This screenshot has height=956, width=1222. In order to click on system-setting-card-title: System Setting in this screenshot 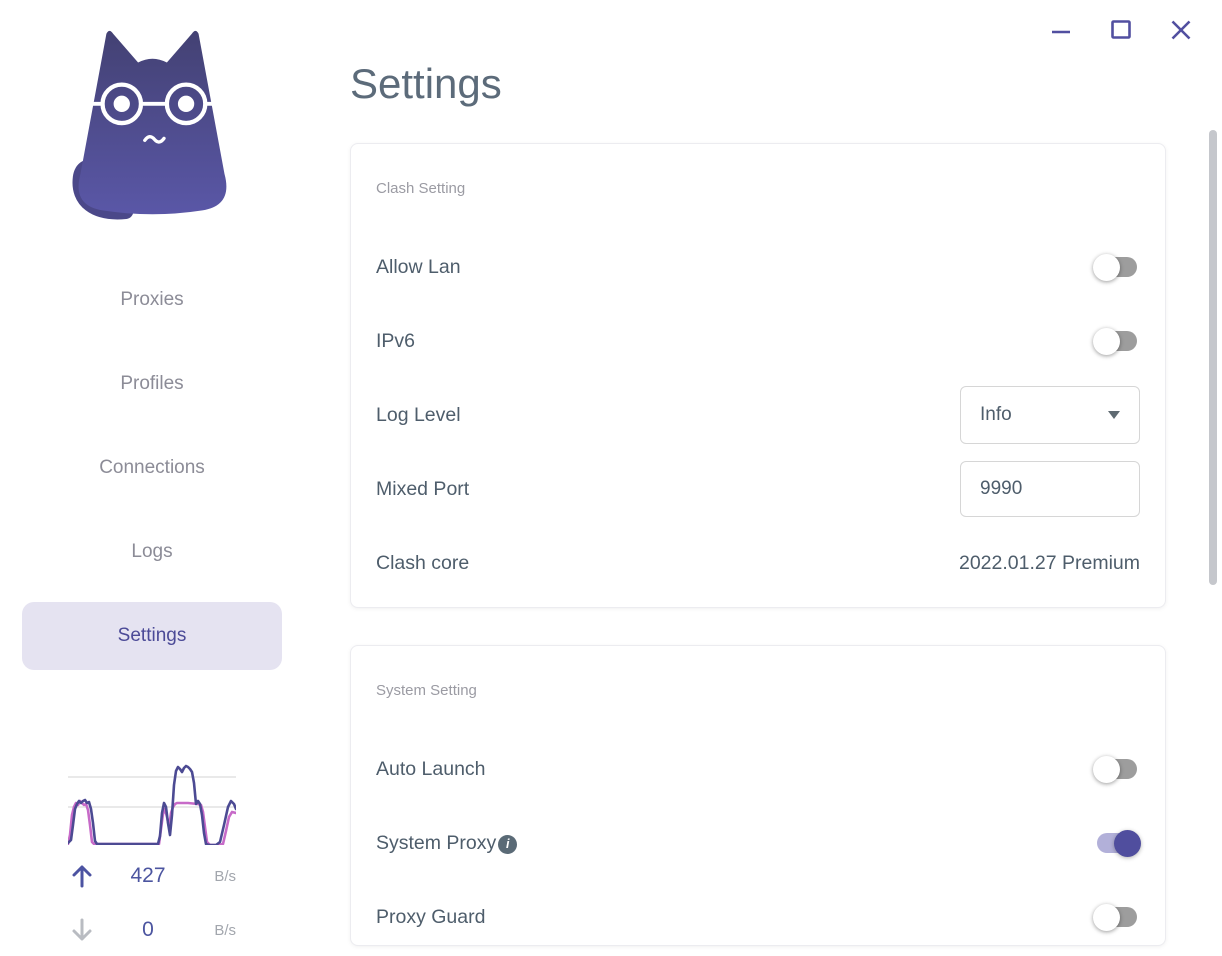, I will do `click(426, 690)`.